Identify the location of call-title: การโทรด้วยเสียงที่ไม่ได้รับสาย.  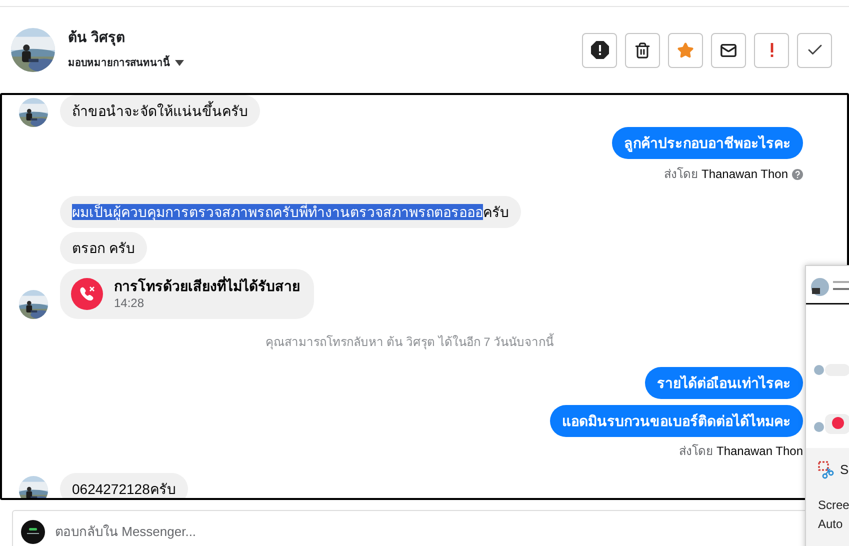
(207, 286).